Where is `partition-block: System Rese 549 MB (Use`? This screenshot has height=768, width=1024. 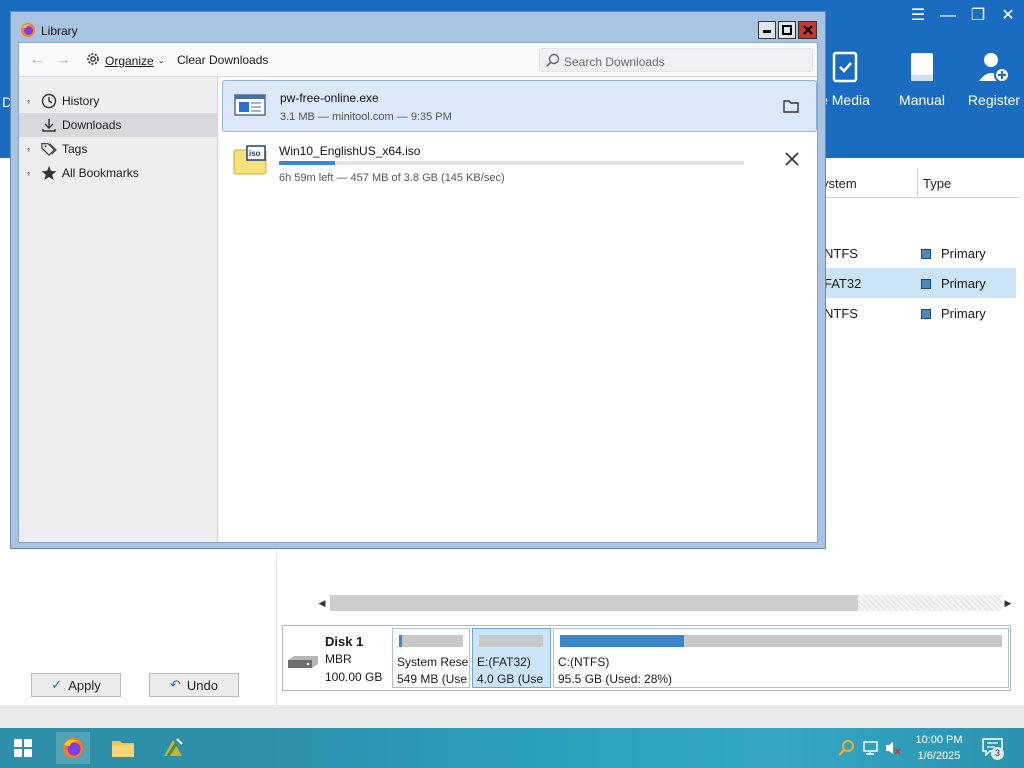 partition-block: System Rese 549 MB (Use is located at coordinates (431, 658).